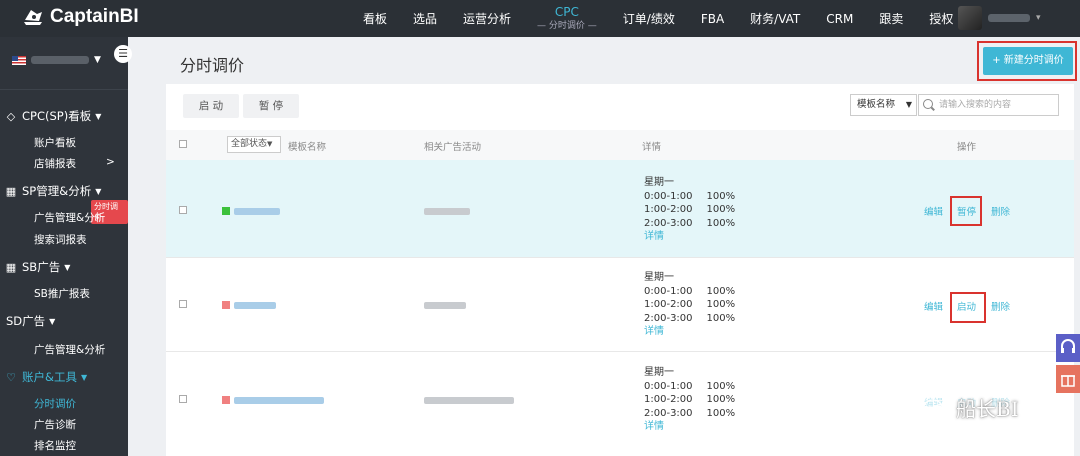  Describe the element at coordinates (566, 11) in the screenshot. I see `nav-cpc-label: CPC` at that location.